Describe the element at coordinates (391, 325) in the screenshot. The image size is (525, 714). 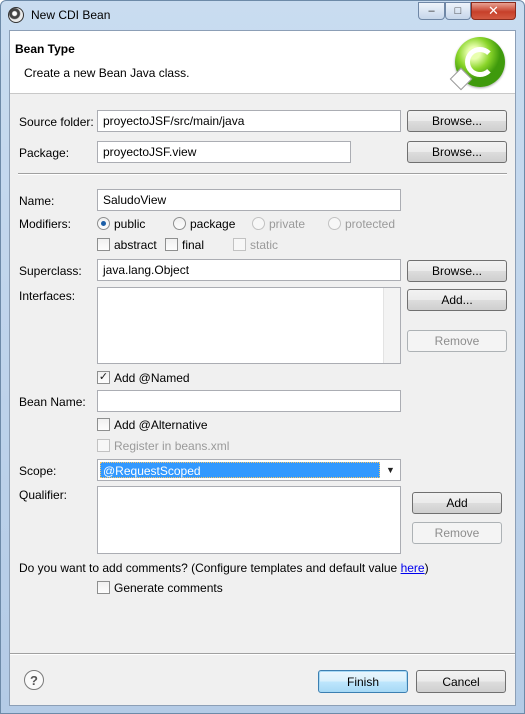
I see `interfaces-scrollbar` at that location.